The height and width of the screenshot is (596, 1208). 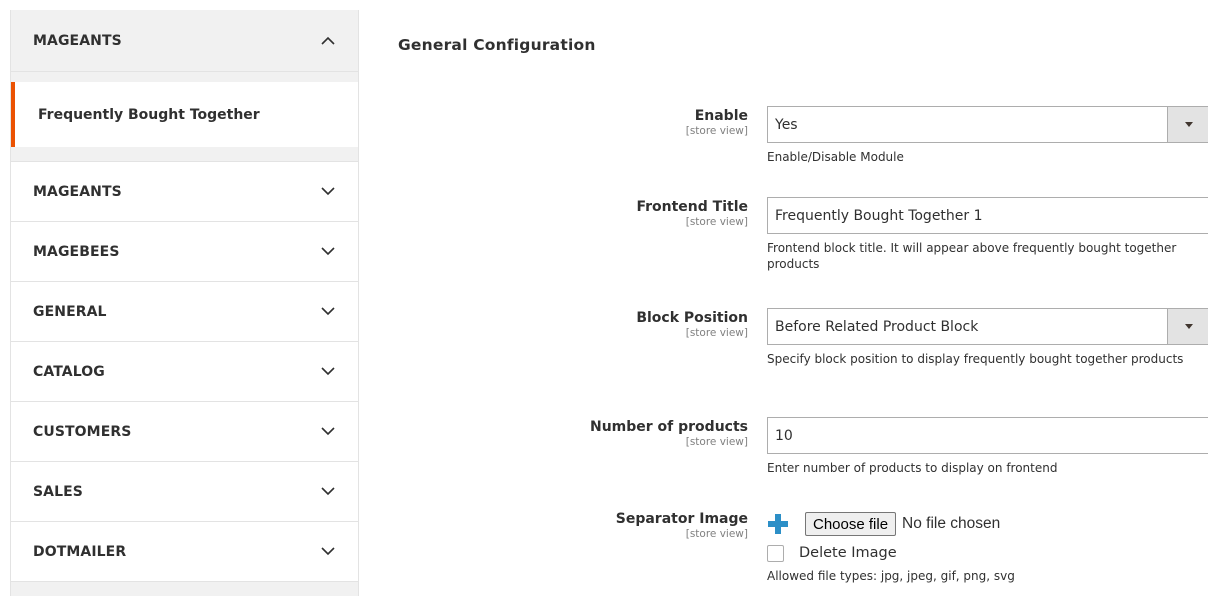 I want to click on plus-icon, so click(x=778, y=524).